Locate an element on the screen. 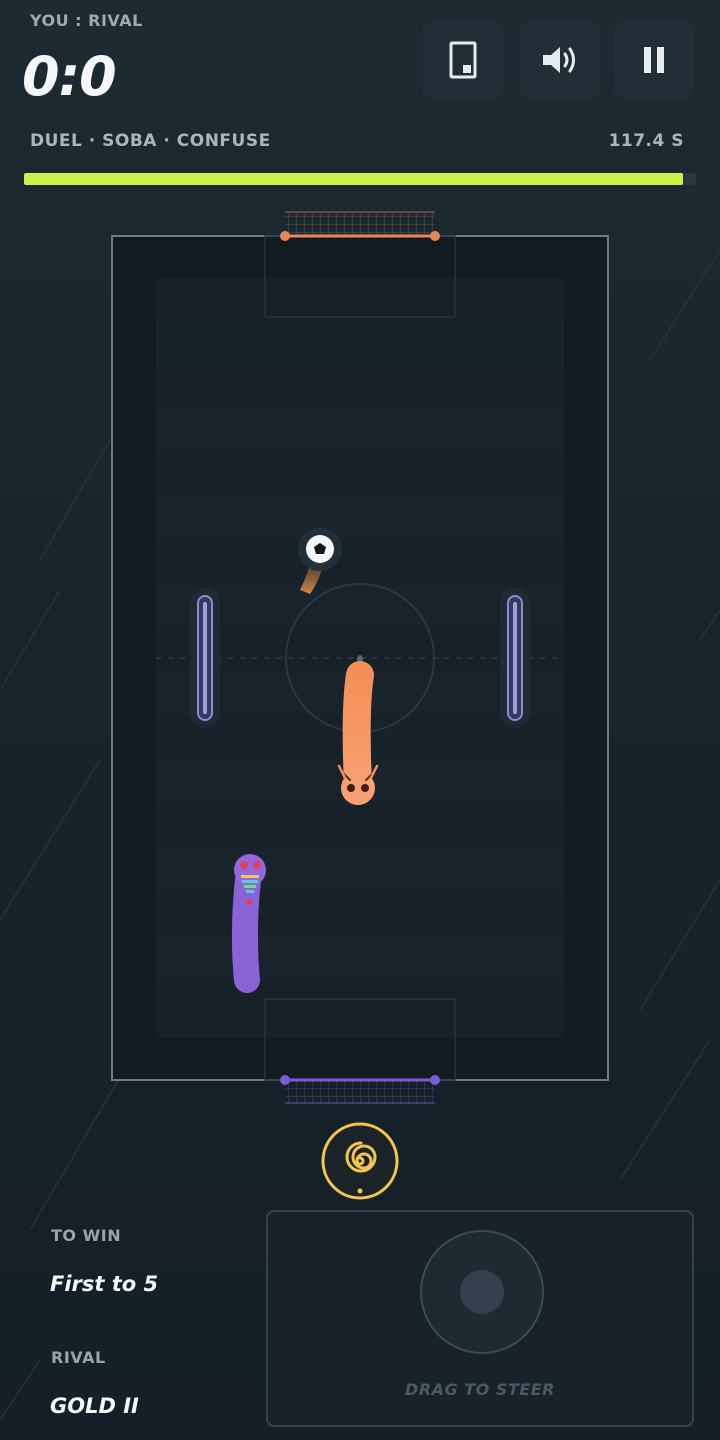 This screenshot has height=1440, width=720. spiral-confuse-icon is located at coordinates (360, 1161).